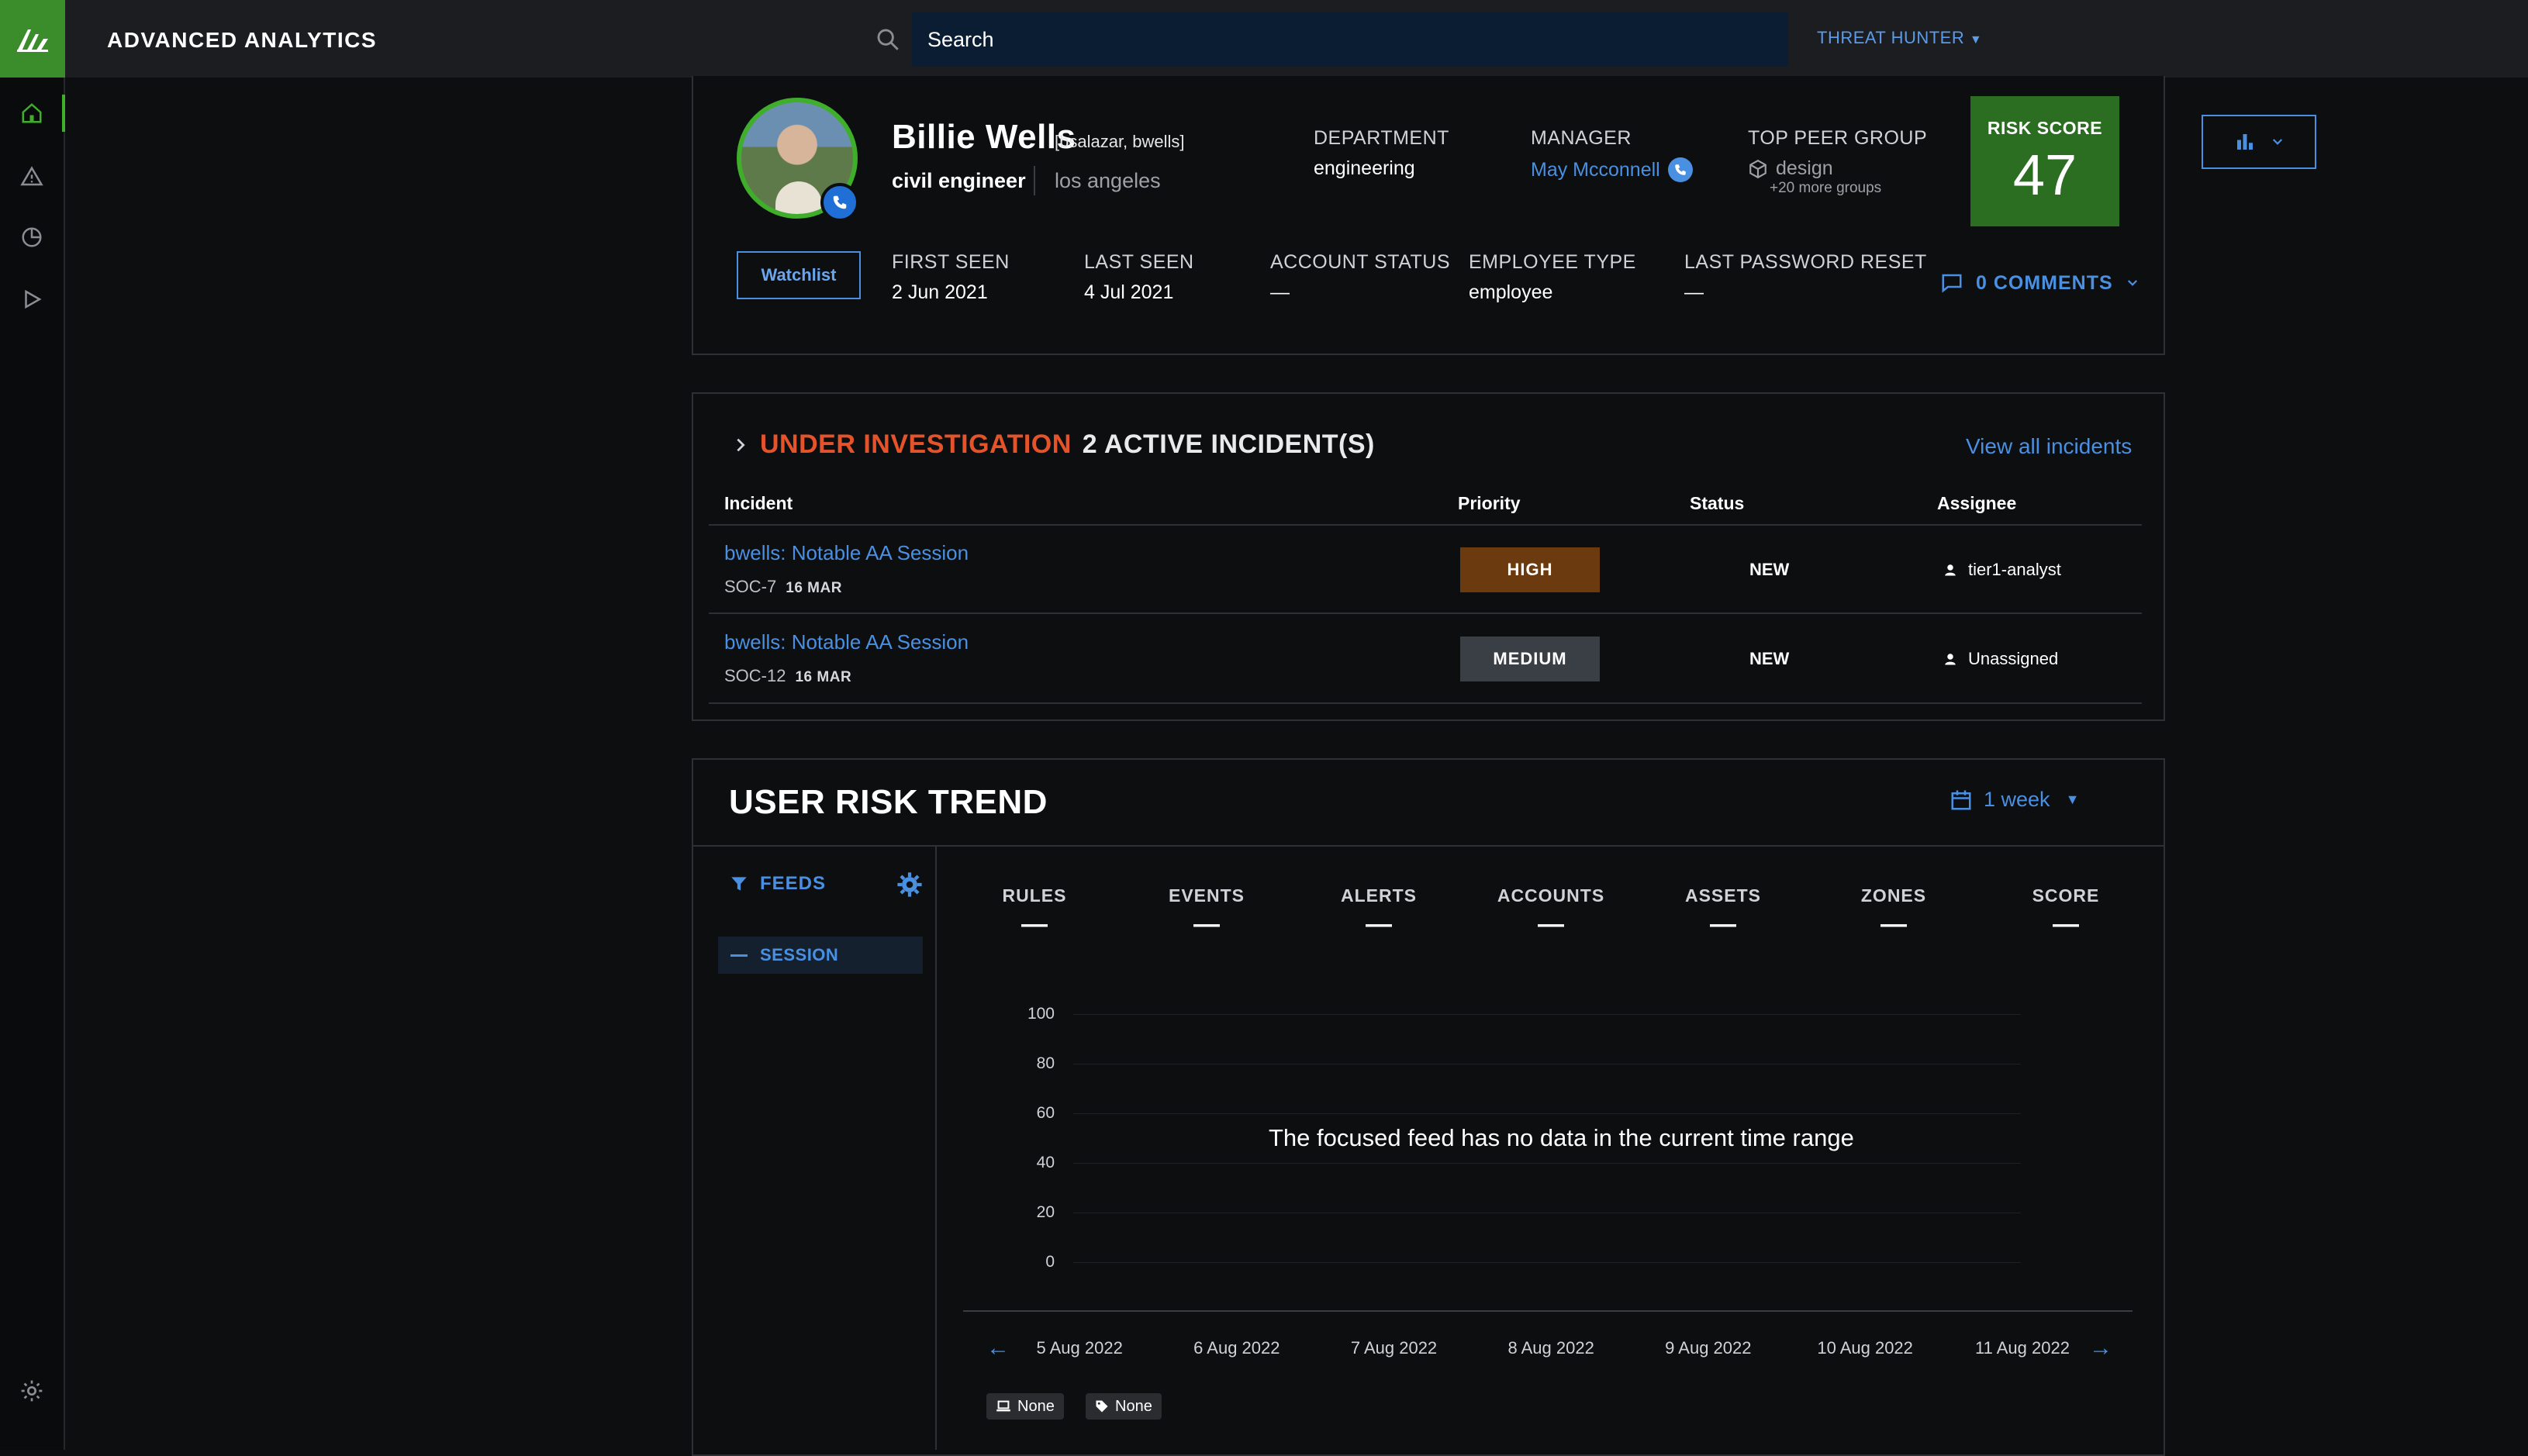  I want to click on calendar-icon, so click(1961, 800).